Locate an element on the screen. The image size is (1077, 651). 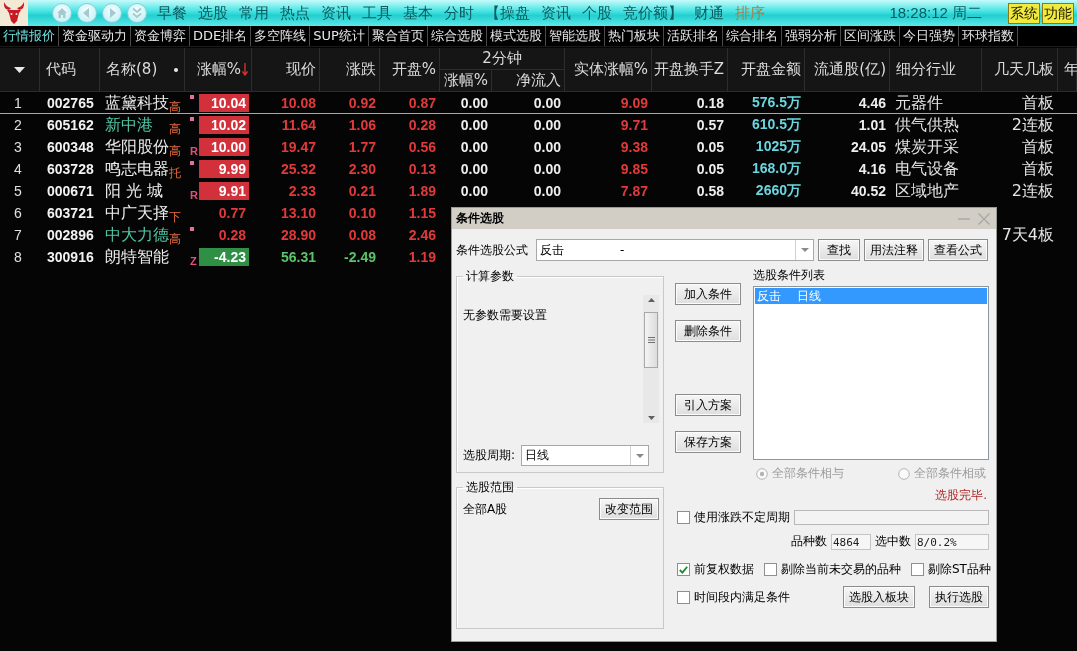
change-value: 0.77 is located at coordinates (232, 213).